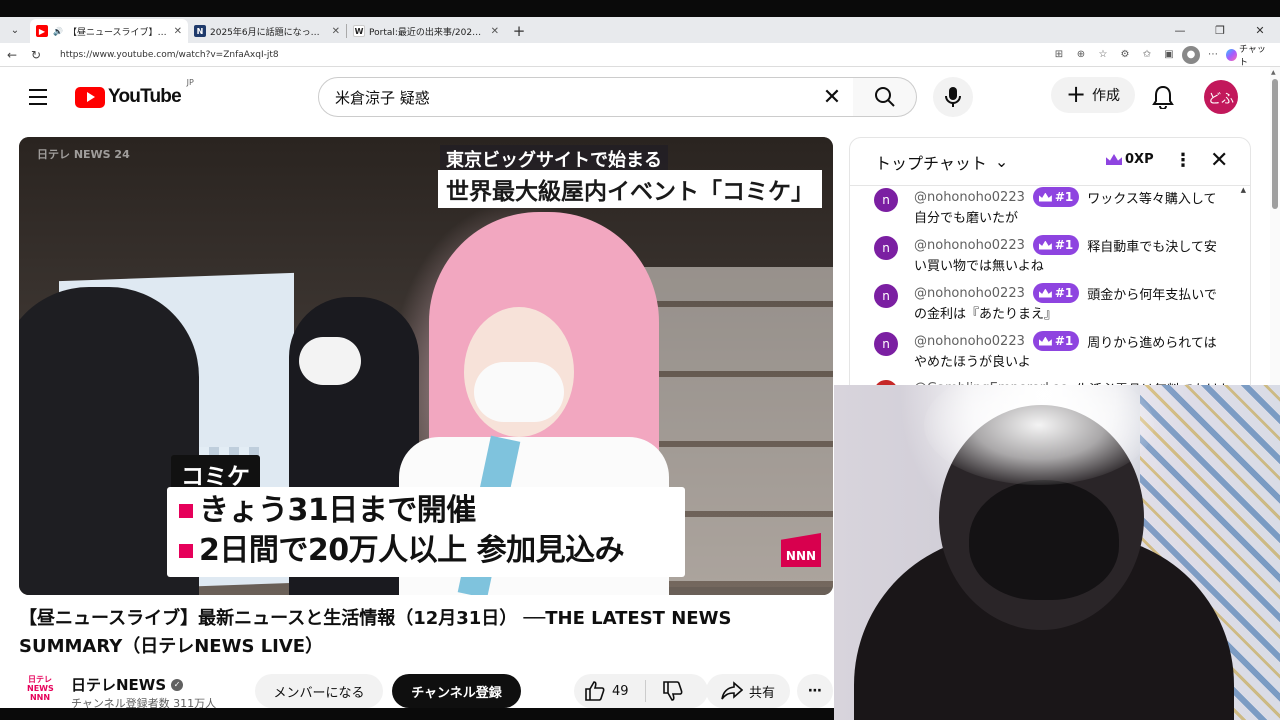 Image resolution: width=1280 pixels, height=720 pixels. What do you see at coordinates (586, 97) in the screenshot?
I see `search-input: 米倉涼子 疑惑 ✕` at bounding box center [586, 97].